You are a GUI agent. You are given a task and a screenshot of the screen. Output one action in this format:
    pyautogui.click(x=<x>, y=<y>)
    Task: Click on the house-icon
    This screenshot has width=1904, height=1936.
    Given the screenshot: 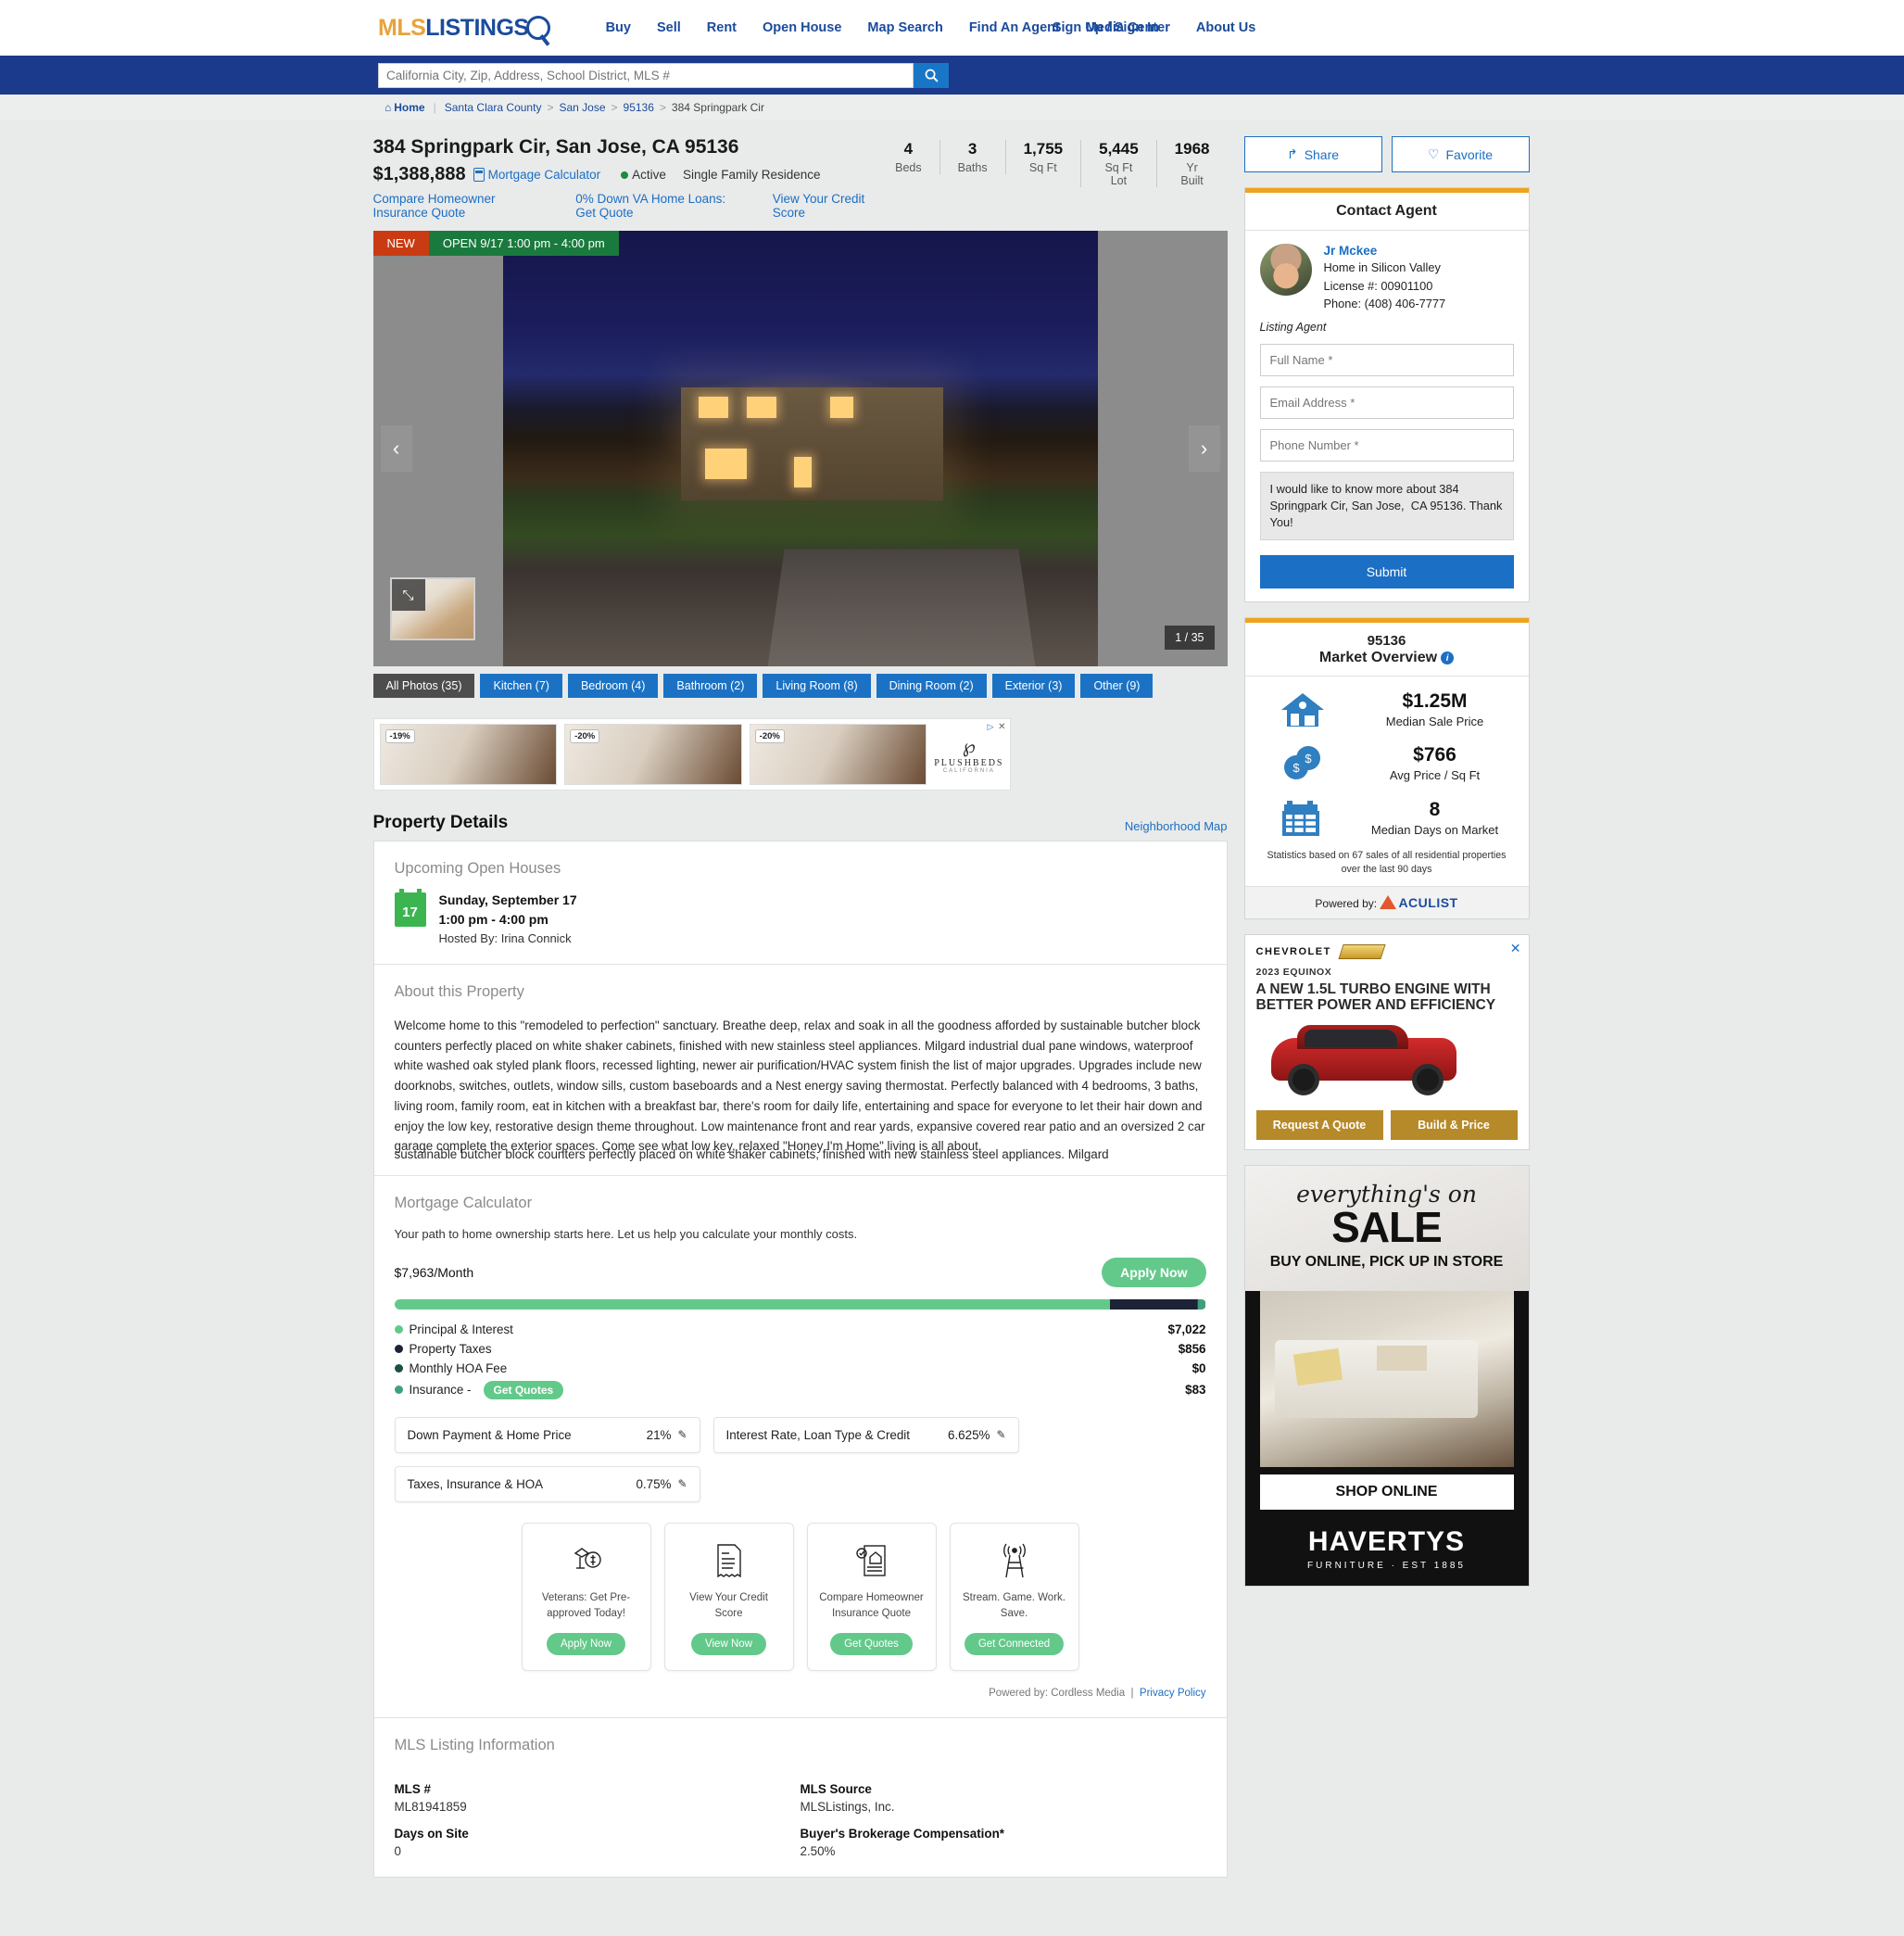 What is the action you would take?
    pyautogui.click(x=1303, y=709)
    